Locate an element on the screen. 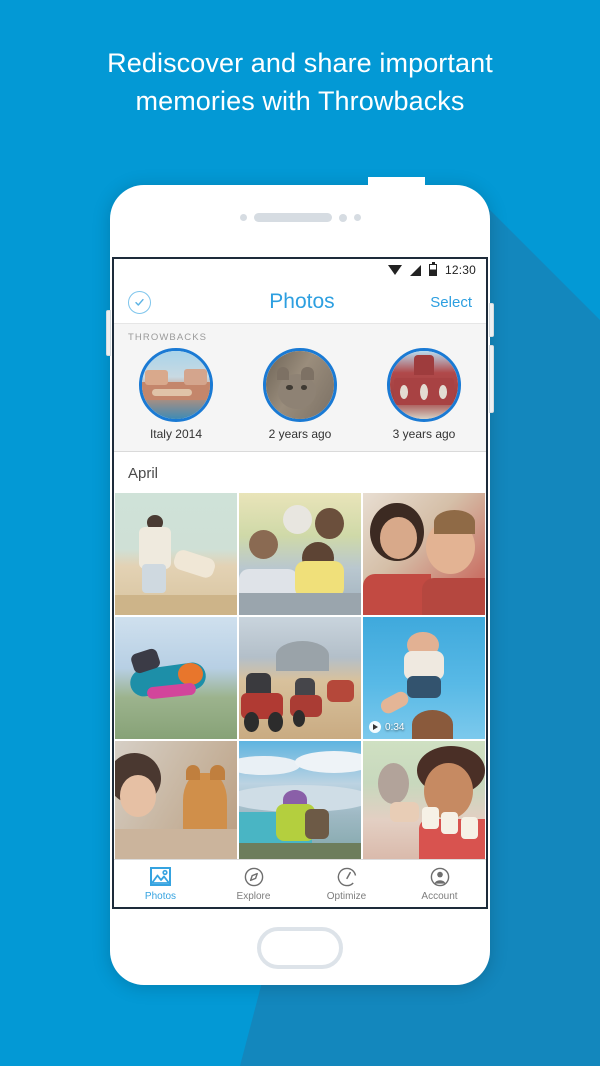 This screenshot has width=600, height=1066. photo-cell: 0:34 is located at coordinates (424, 678).